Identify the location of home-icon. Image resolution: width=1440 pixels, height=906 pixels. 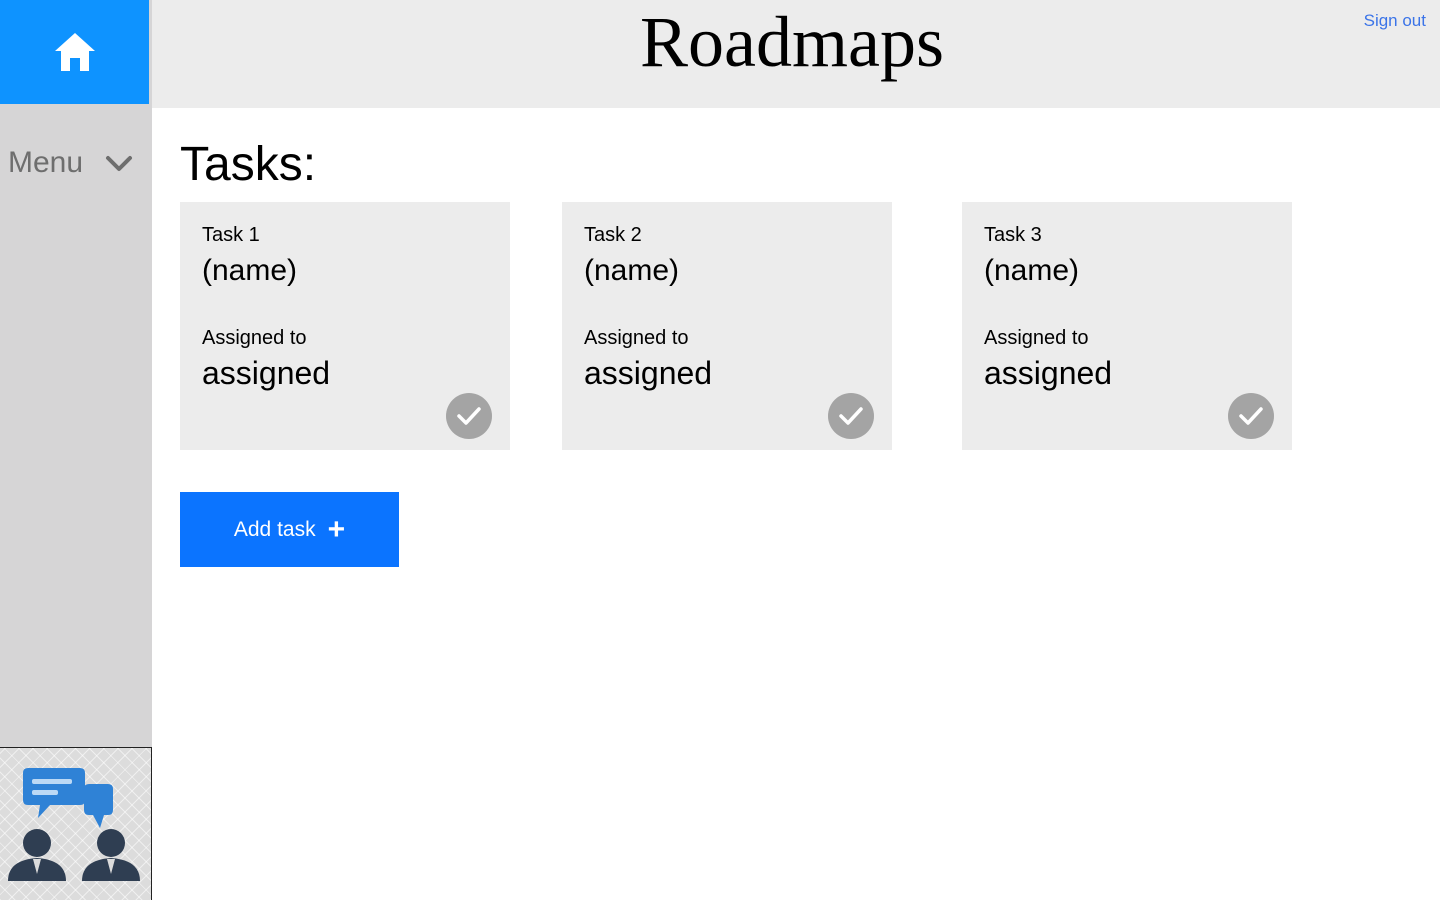
(74, 52).